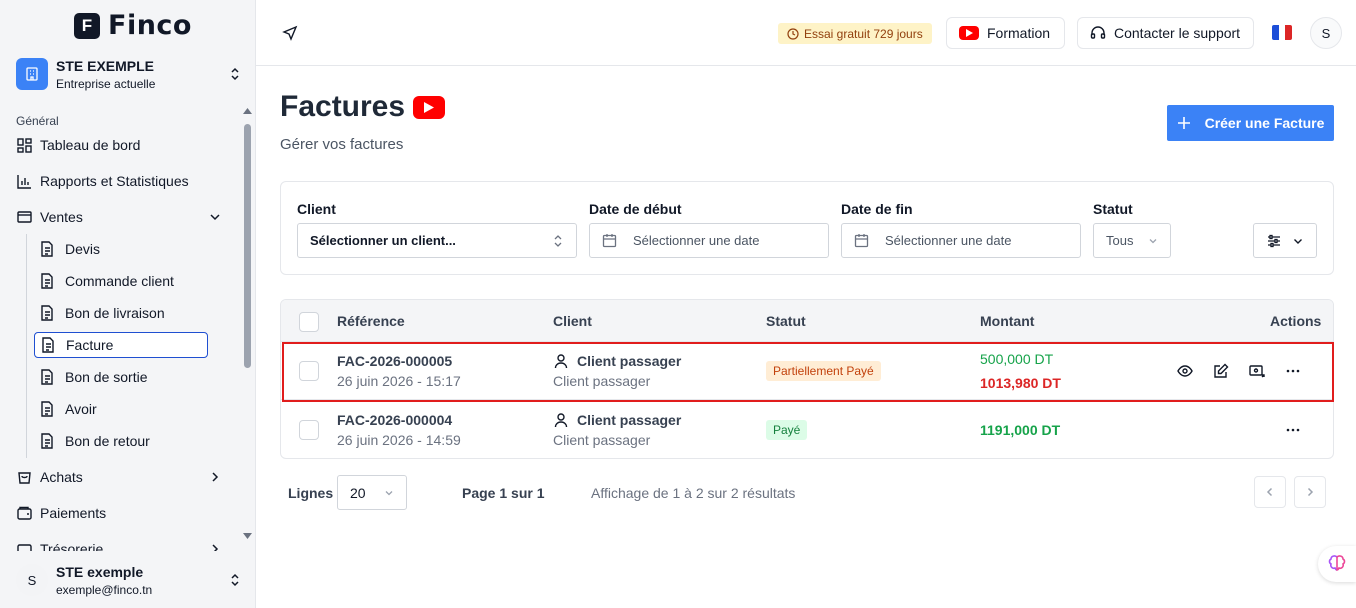 This screenshot has width=1356, height=608. Describe the element at coordinates (59, 544) in the screenshot. I see `sidebar-item-tresorerie: Trésorerie` at that location.